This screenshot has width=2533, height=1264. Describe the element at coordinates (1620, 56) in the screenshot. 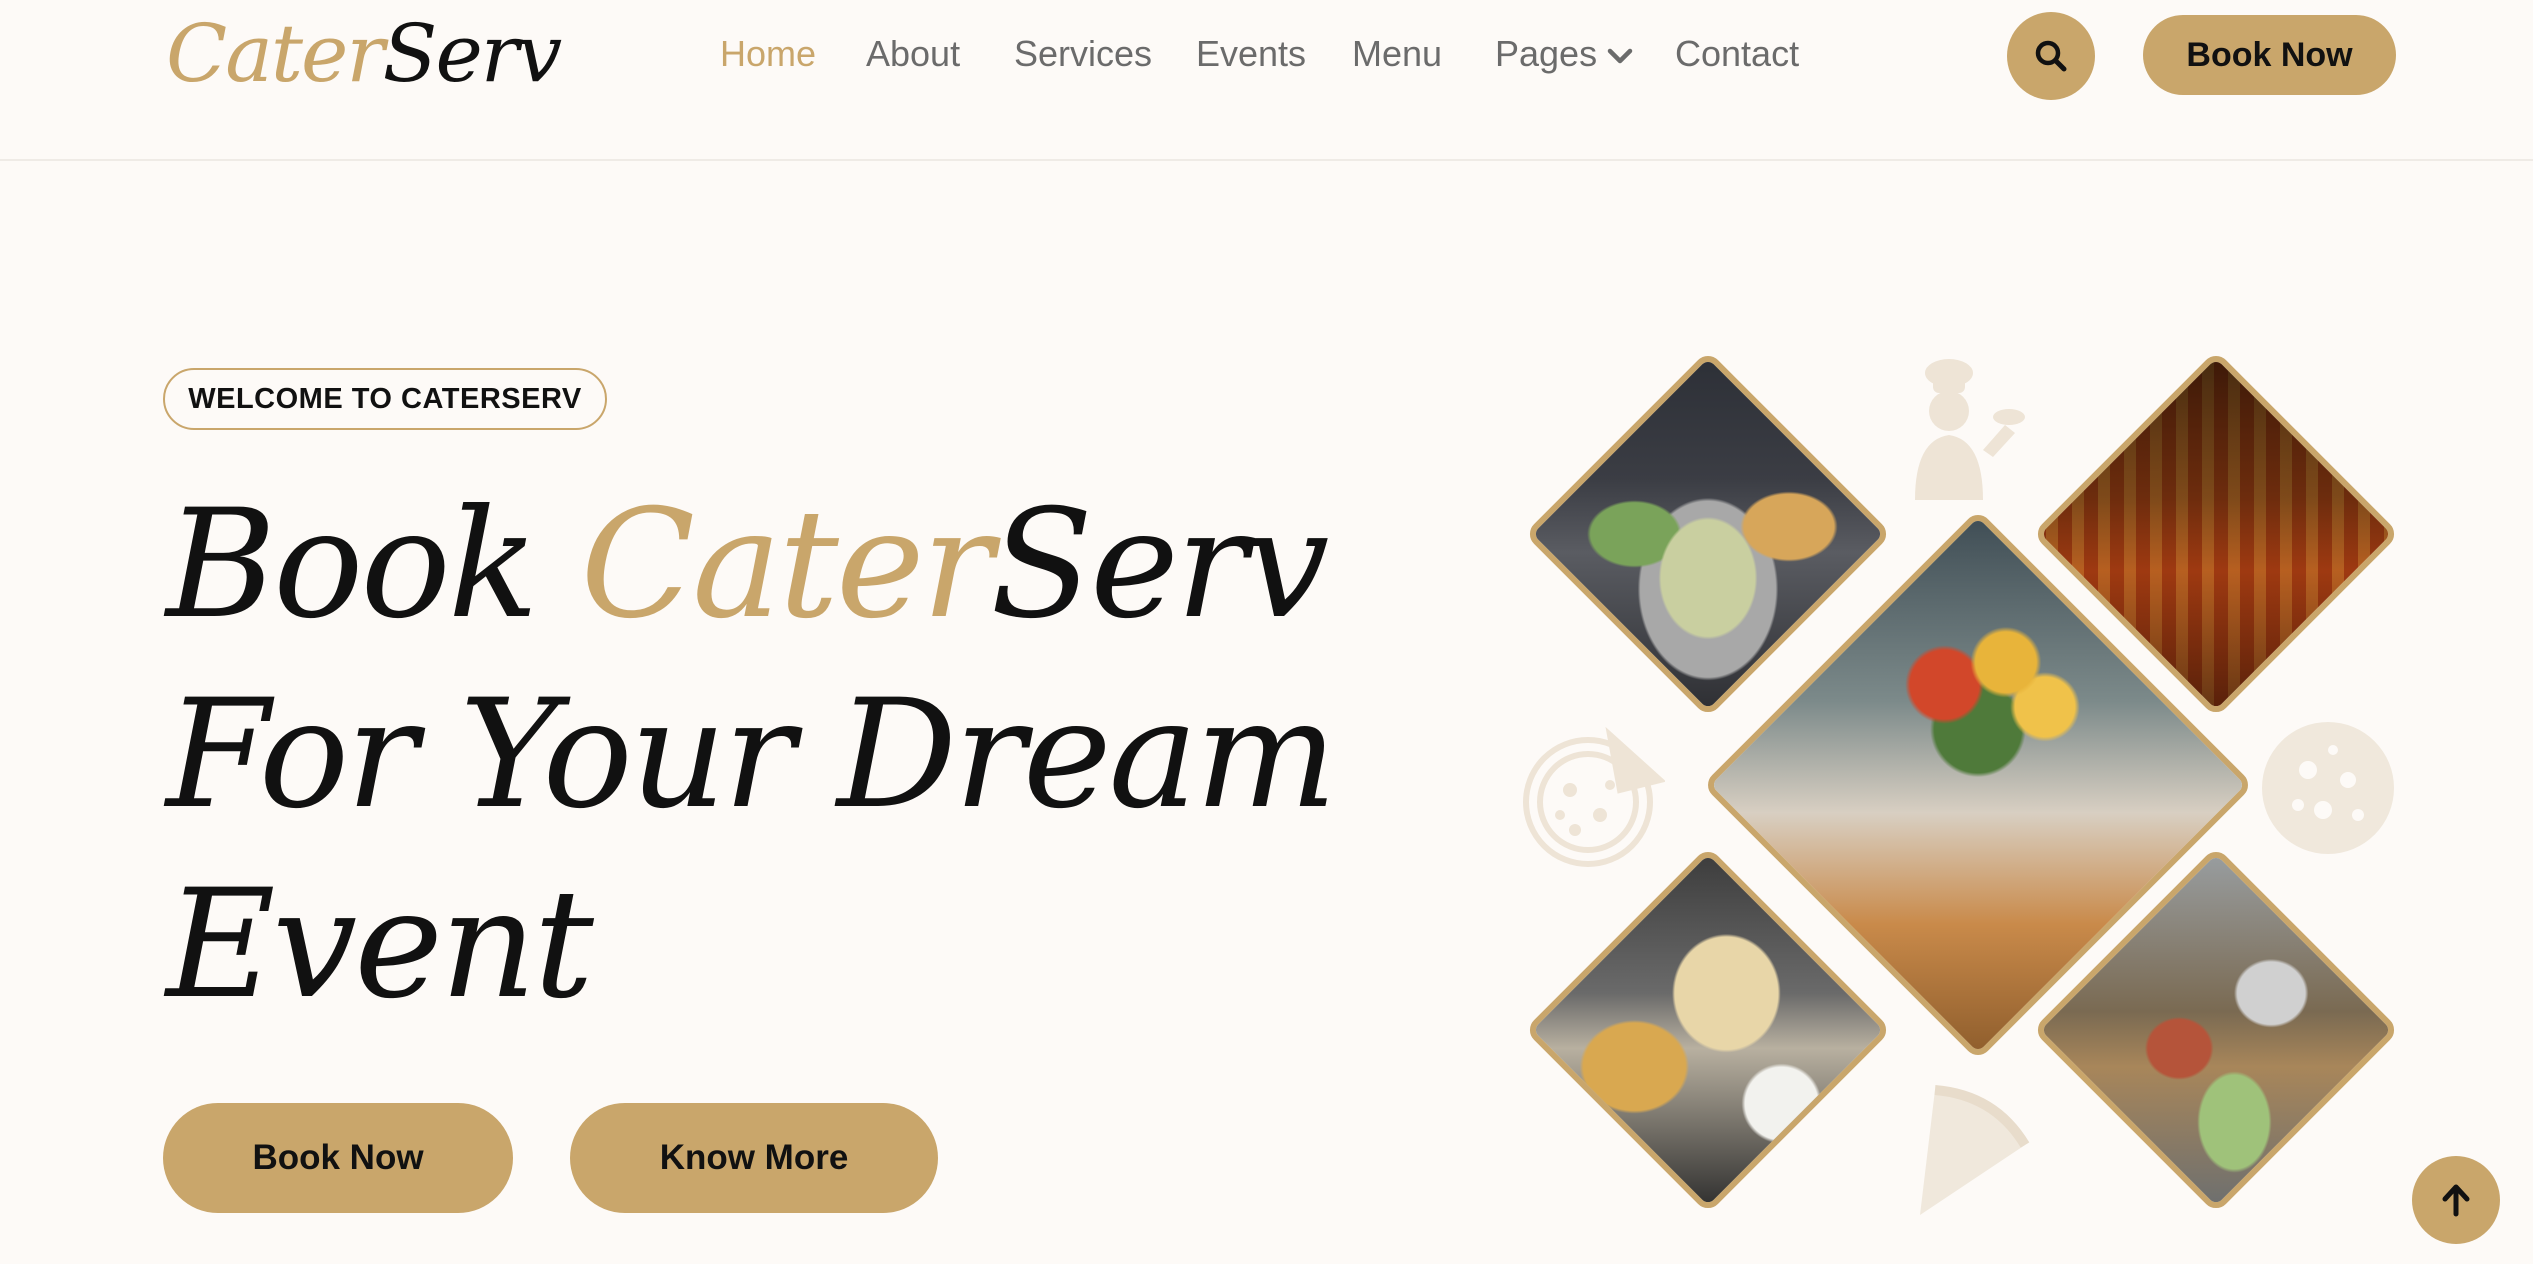

I see `chevron-down-icon` at that location.